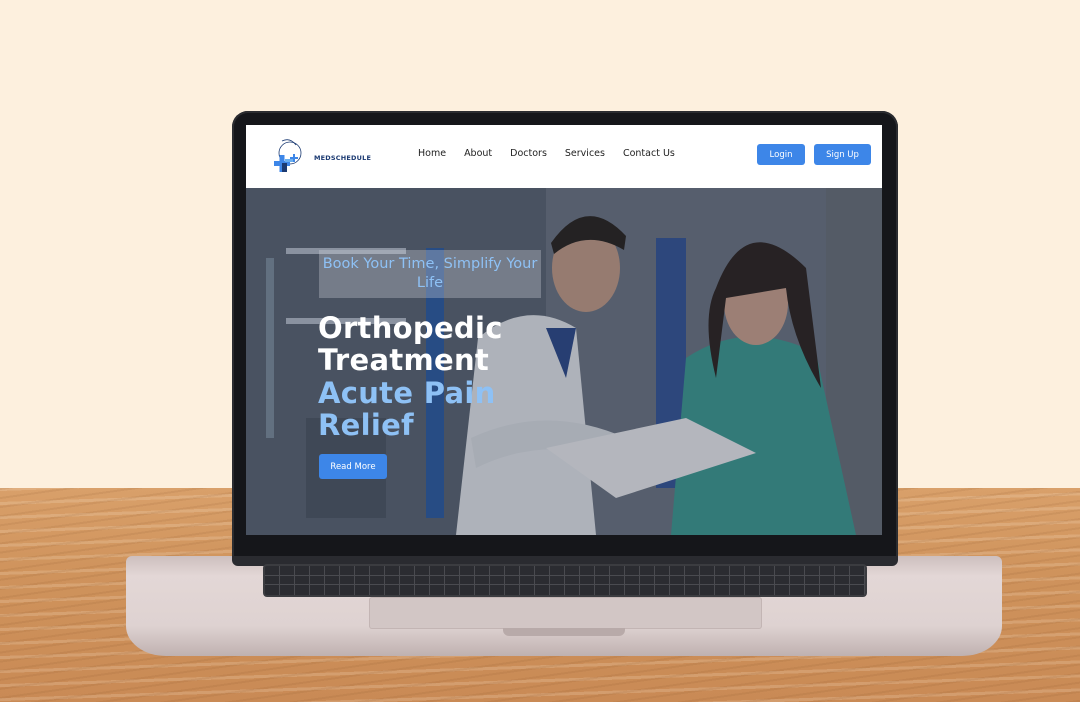 The height and width of the screenshot is (702, 1080). I want to click on main-nav: Home About Doctors Services Contact Us, so click(555, 153).